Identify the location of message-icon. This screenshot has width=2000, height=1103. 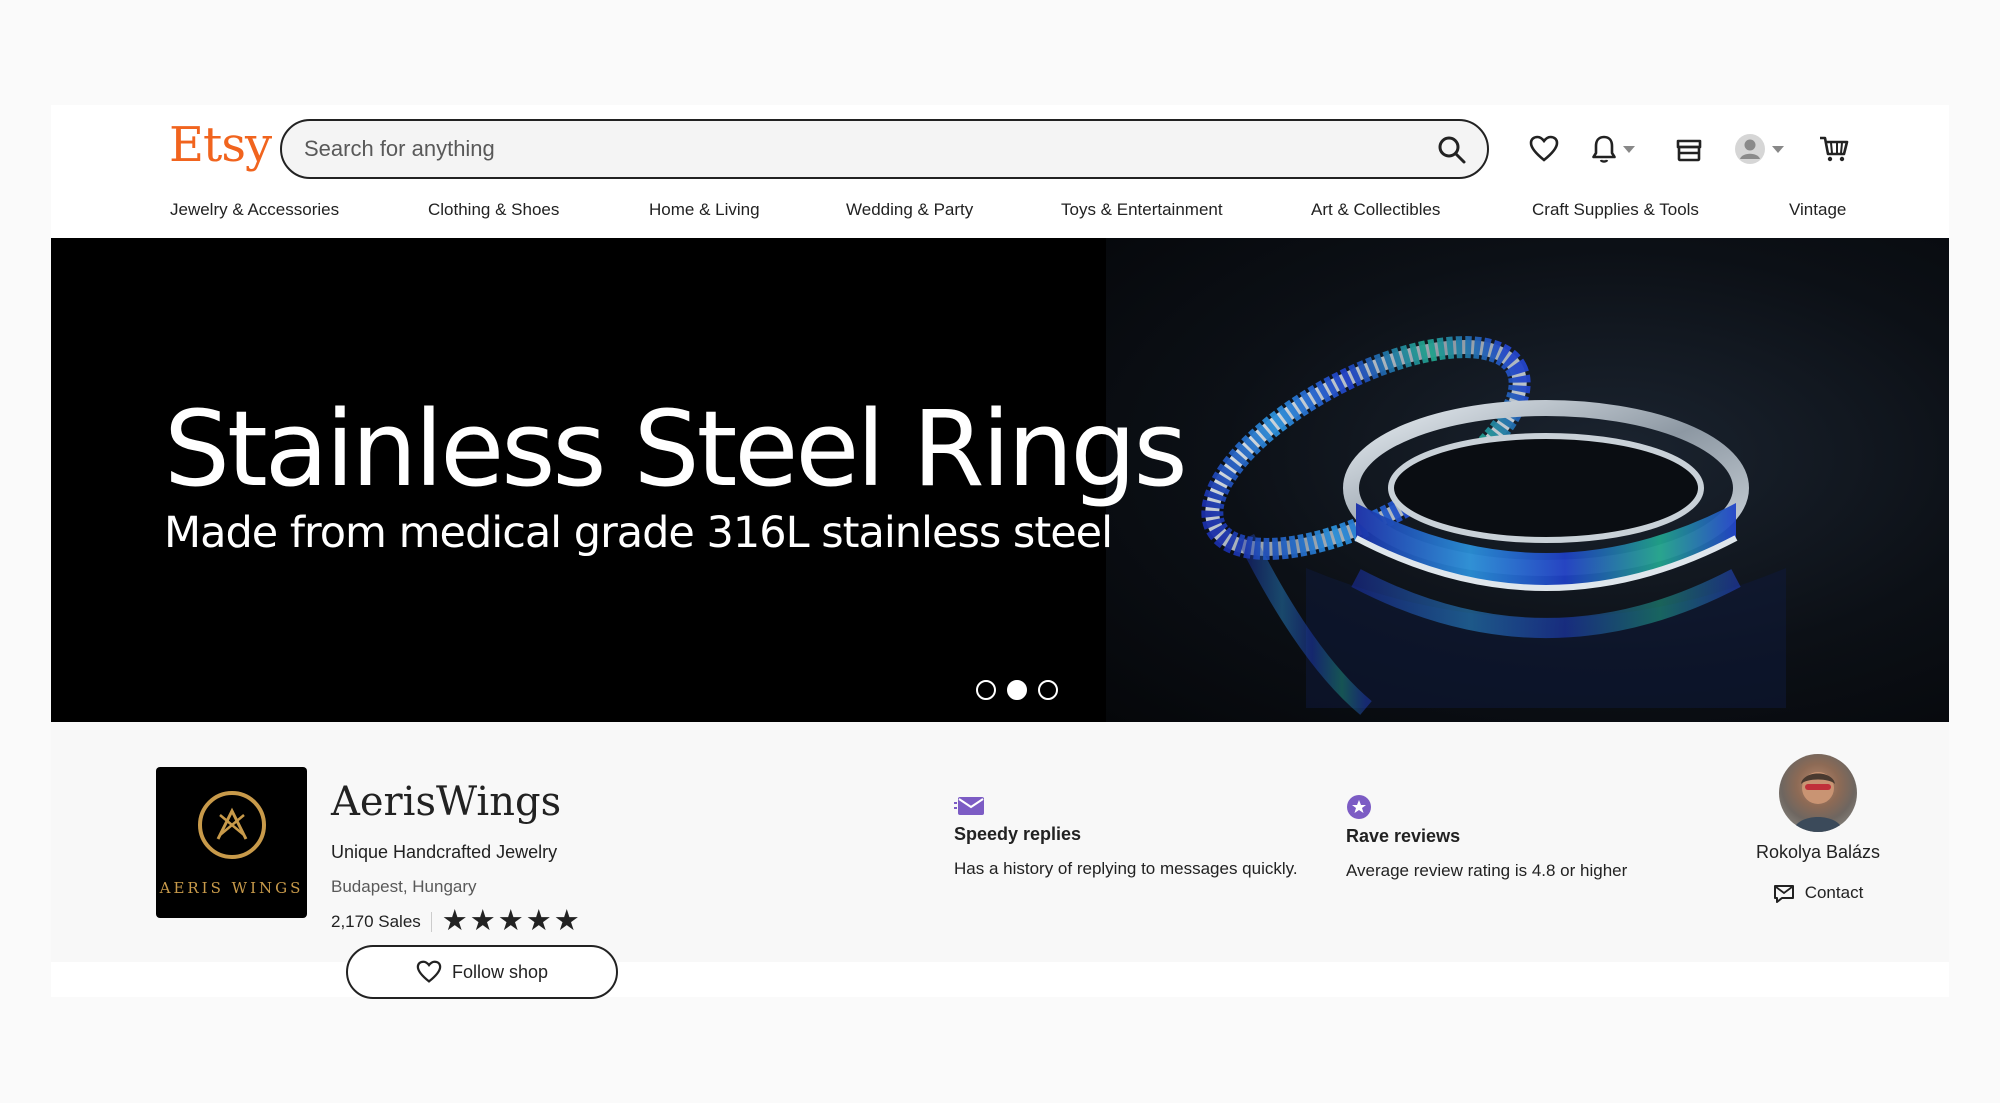
(1783, 894).